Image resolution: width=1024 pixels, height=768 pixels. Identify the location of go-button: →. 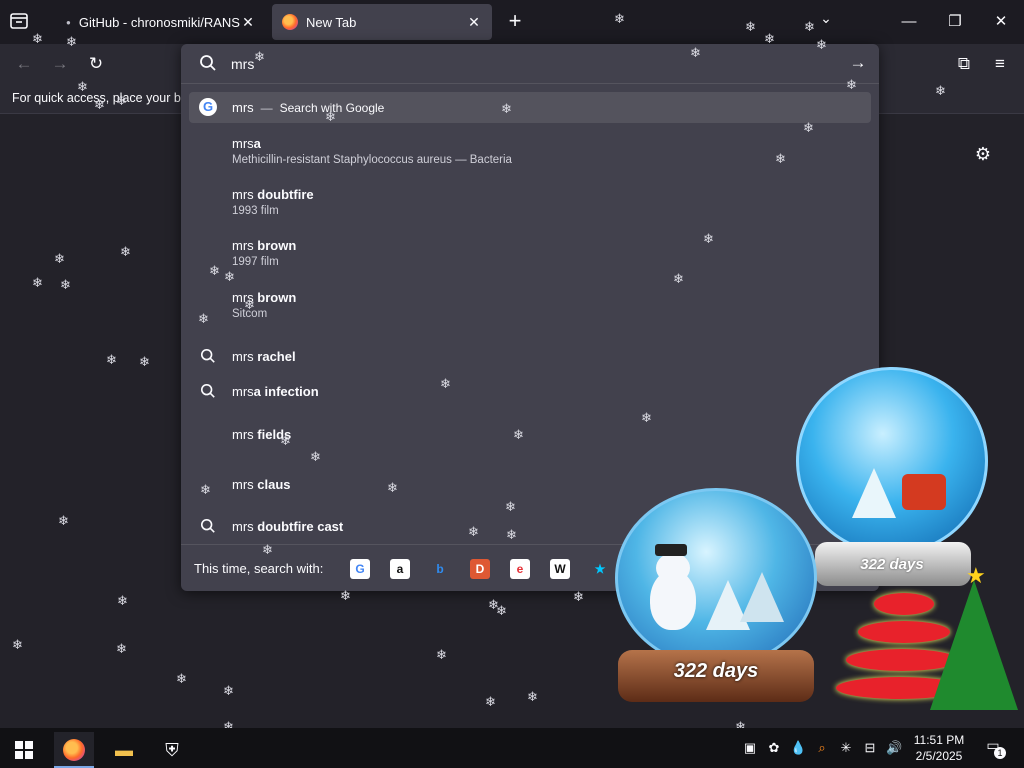
(858, 64).